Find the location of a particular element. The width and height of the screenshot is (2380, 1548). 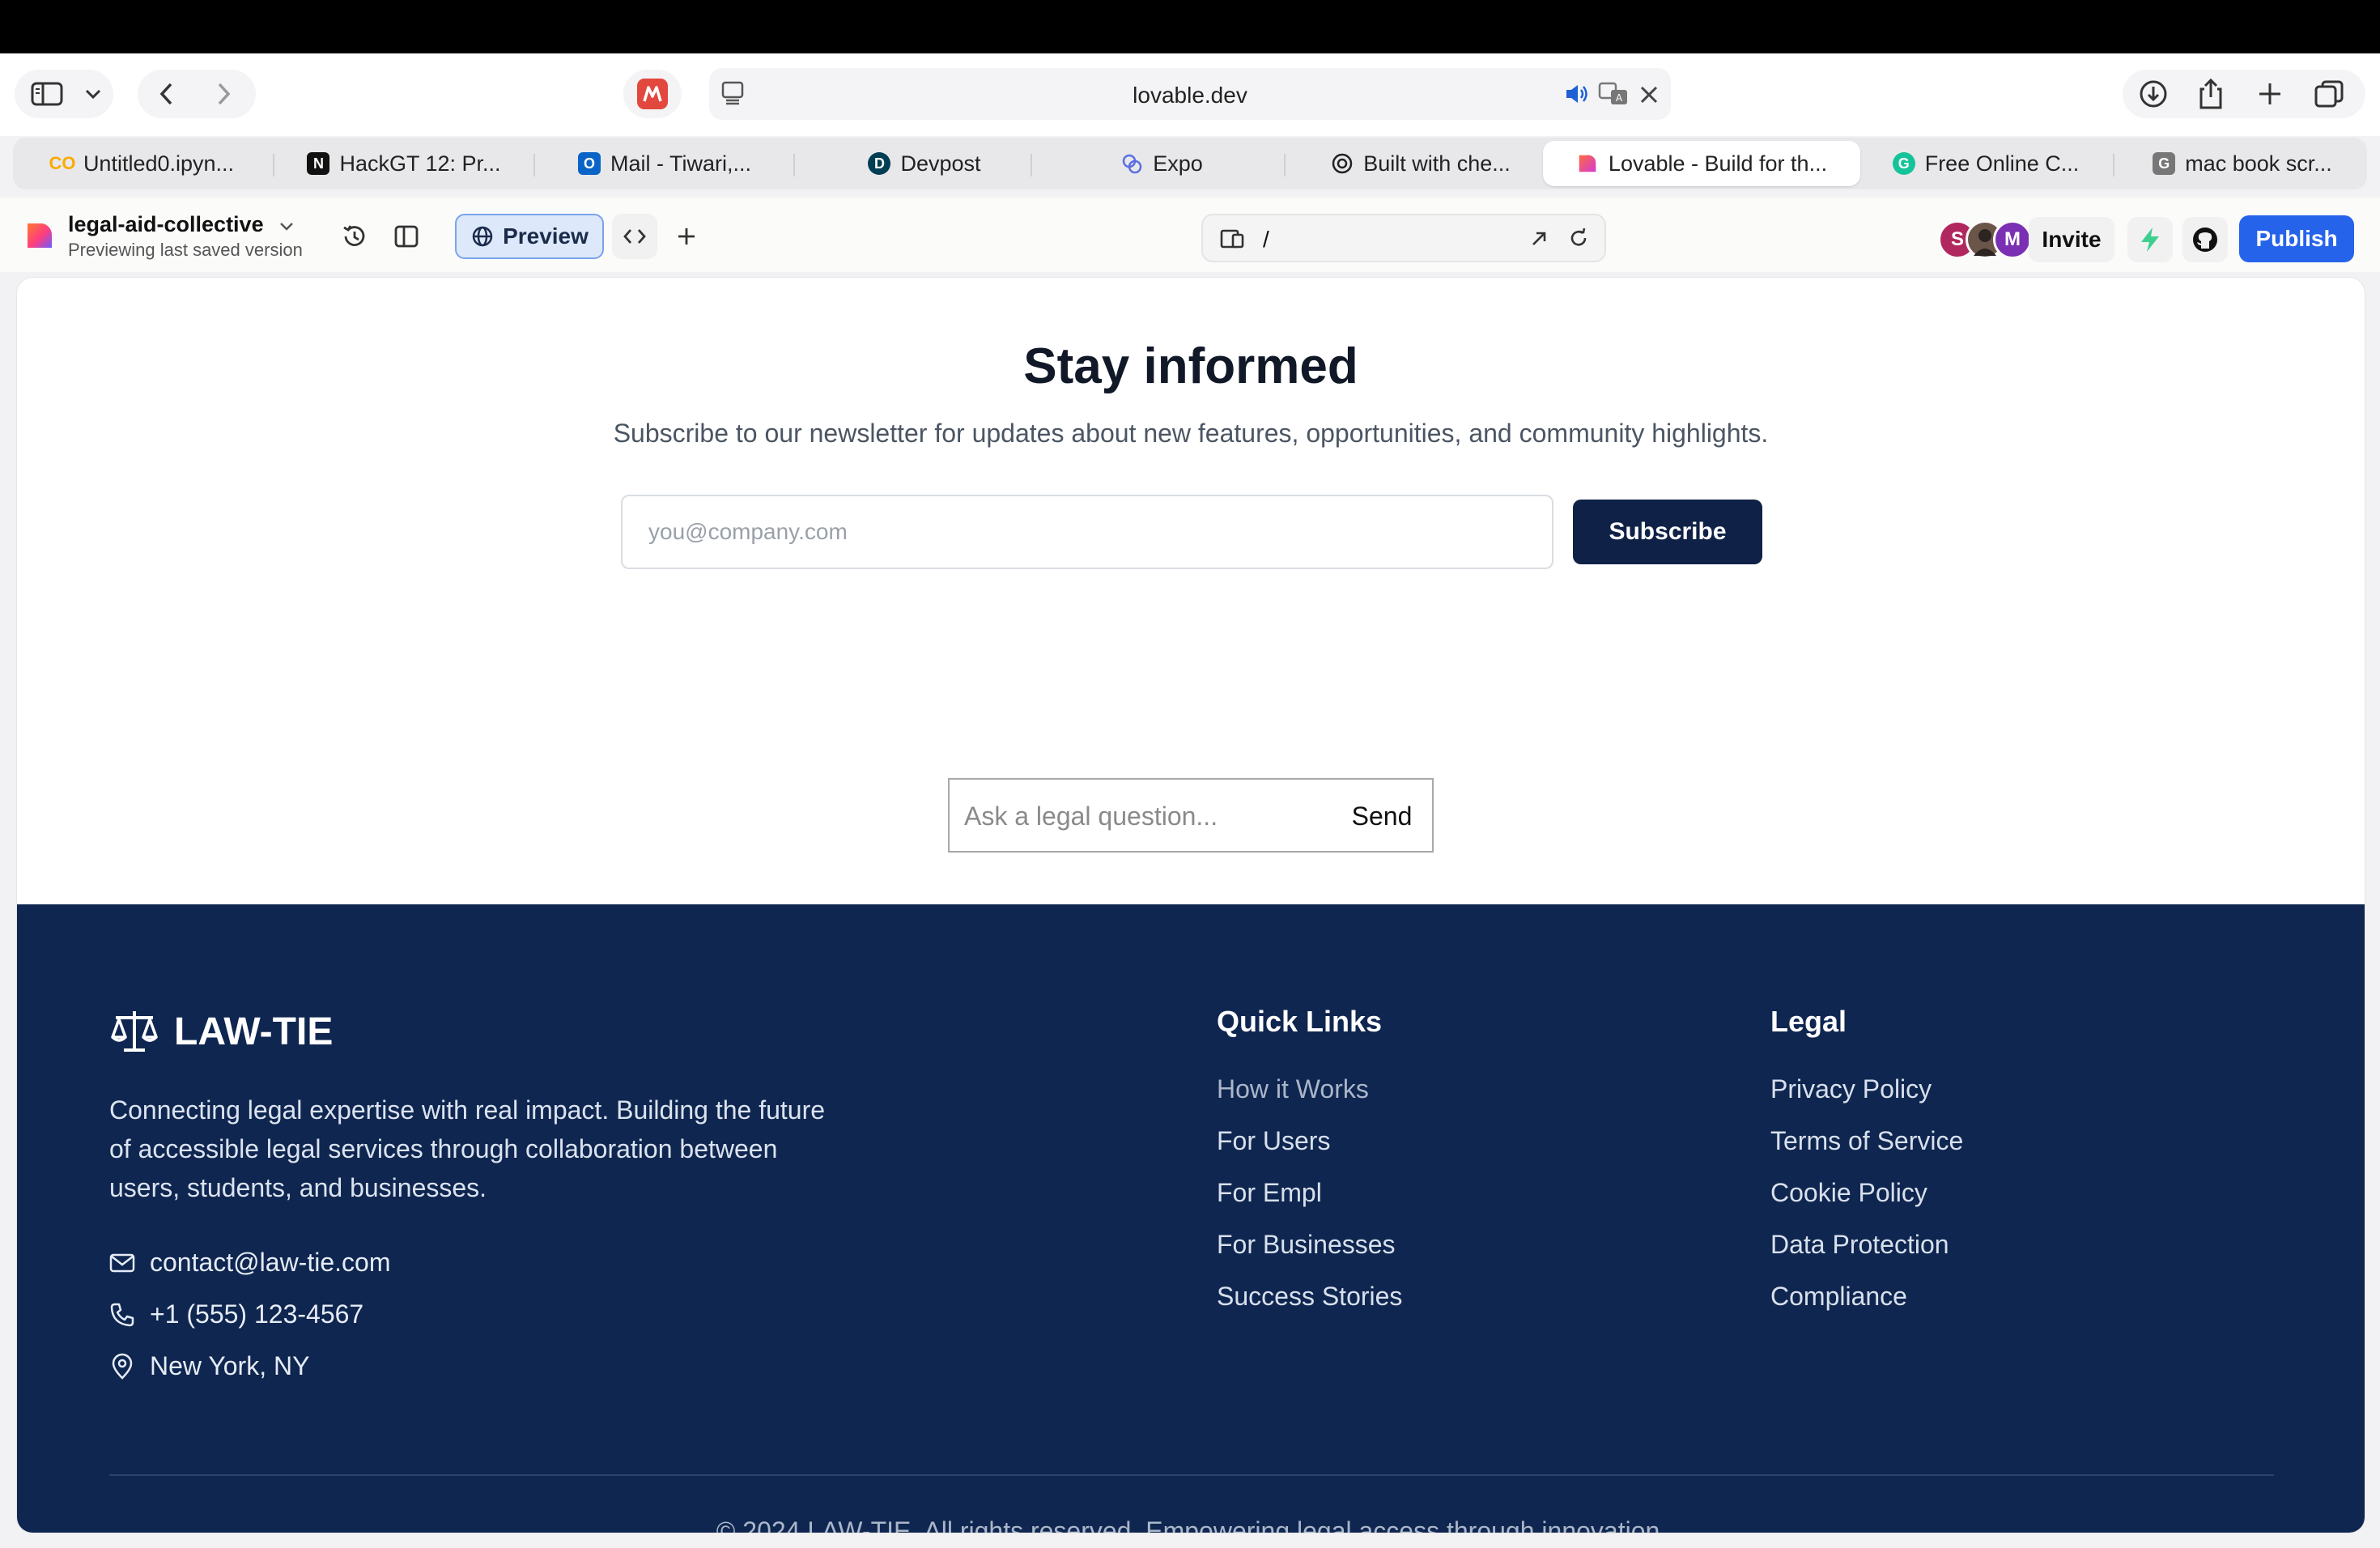

back-arrow-icon is located at coordinates (166, 94).